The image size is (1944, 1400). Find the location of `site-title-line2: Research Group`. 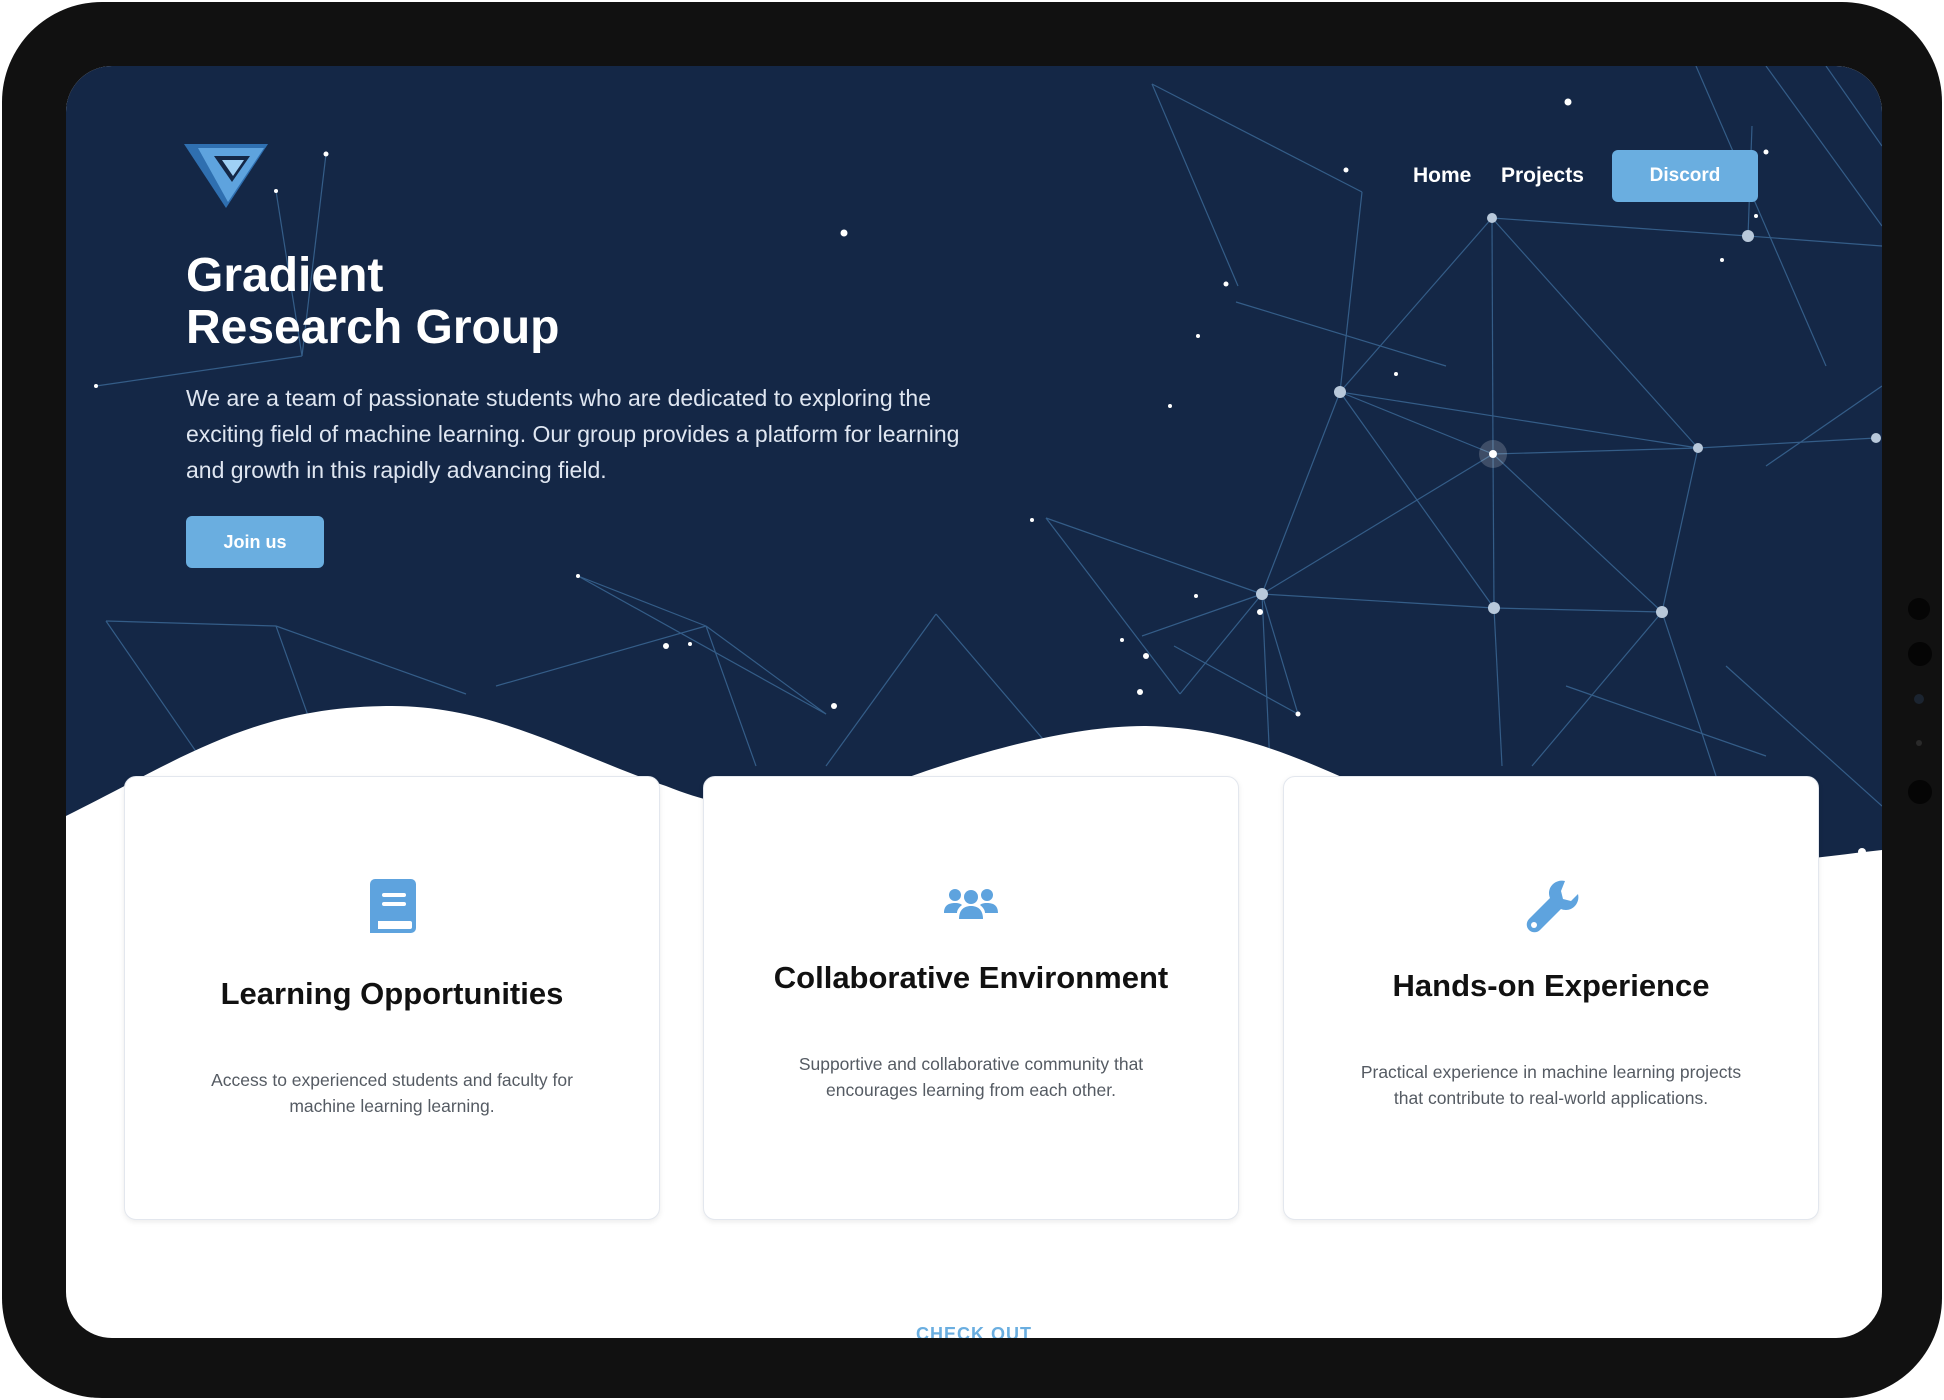

site-title-line2: Research Group is located at coordinates (373, 327).